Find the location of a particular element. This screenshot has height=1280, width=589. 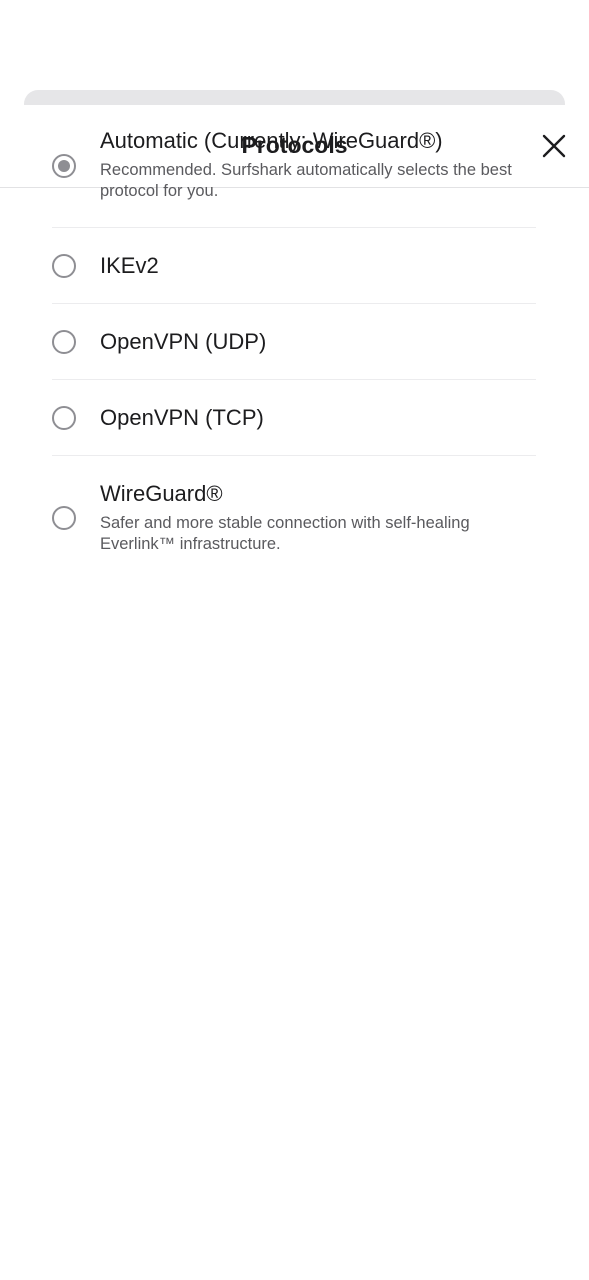

protocol-label: IKEv2 is located at coordinates (129, 265).